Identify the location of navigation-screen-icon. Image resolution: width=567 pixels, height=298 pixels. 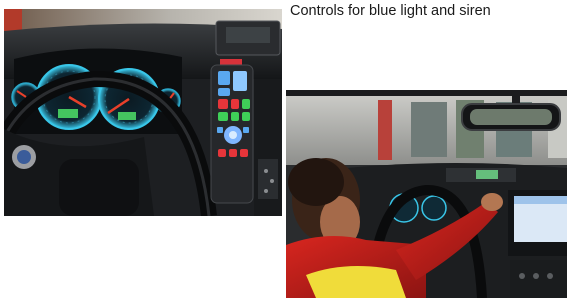
(537, 244).